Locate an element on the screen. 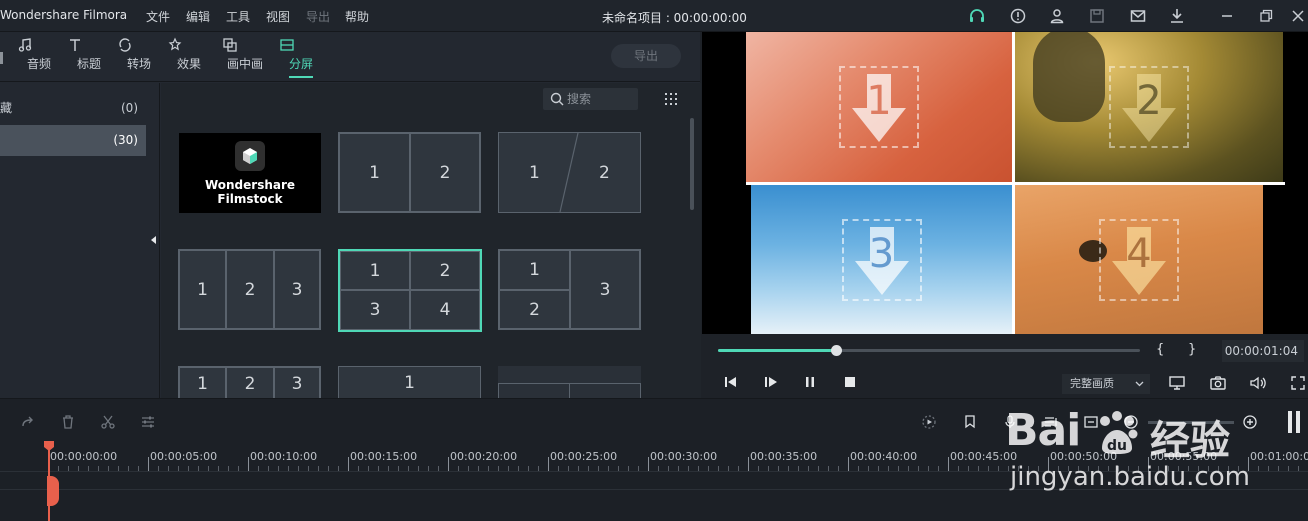 The width and height of the screenshot is (1308, 521). grid-view-icon is located at coordinates (671, 99).